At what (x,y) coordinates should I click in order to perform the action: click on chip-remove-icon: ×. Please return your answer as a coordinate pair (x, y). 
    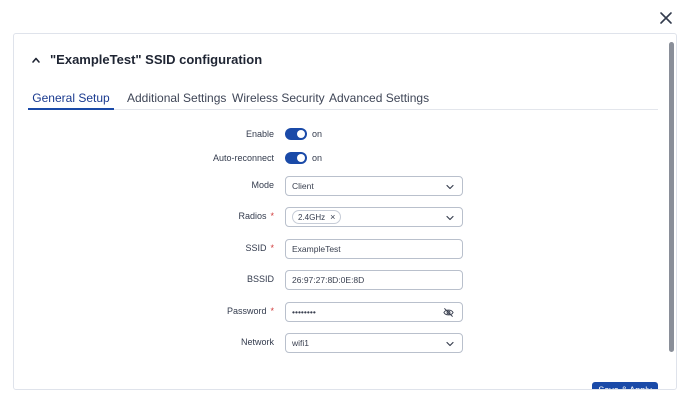
    Looking at the image, I should click on (332, 217).